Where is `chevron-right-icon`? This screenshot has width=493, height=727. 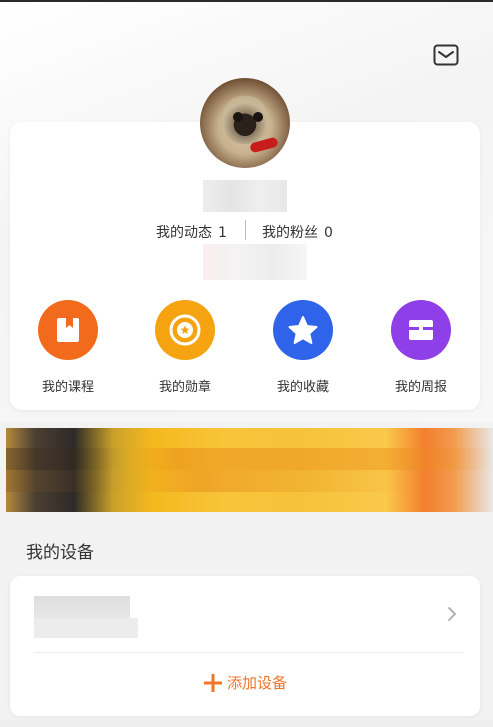
chevron-right-icon is located at coordinates (452, 614).